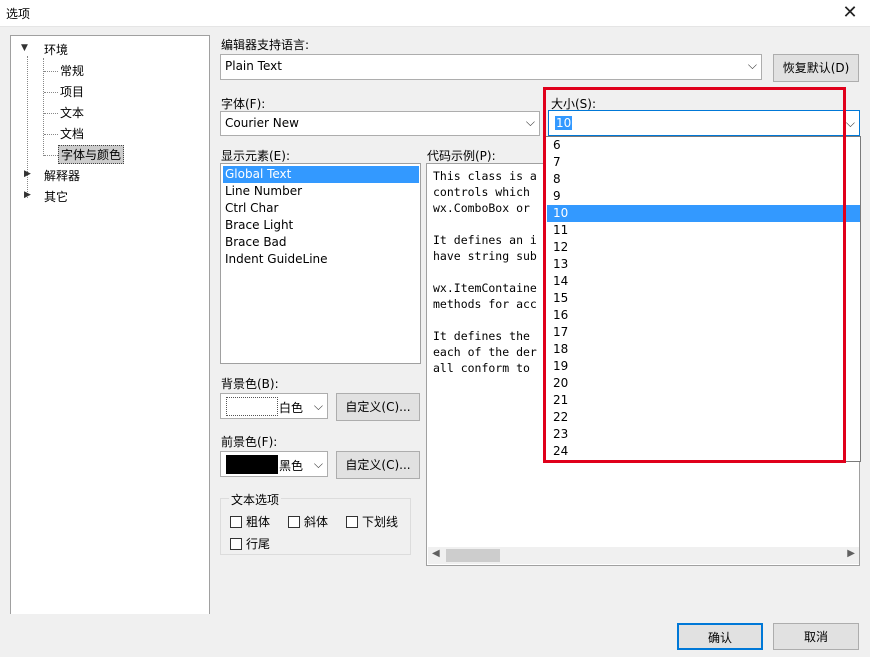 Image resolution: width=870 pixels, height=657 pixels. I want to click on list-item: Brace Bad, so click(321, 242).